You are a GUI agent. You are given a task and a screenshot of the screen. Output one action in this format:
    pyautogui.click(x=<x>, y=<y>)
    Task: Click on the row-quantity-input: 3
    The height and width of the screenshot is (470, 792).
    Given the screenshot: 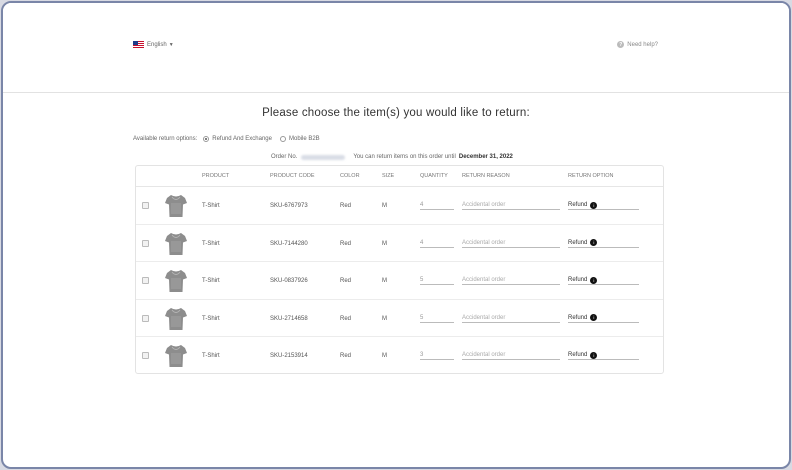 What is the action you would take?
    pyautogui.click(x=437, y=355)
    